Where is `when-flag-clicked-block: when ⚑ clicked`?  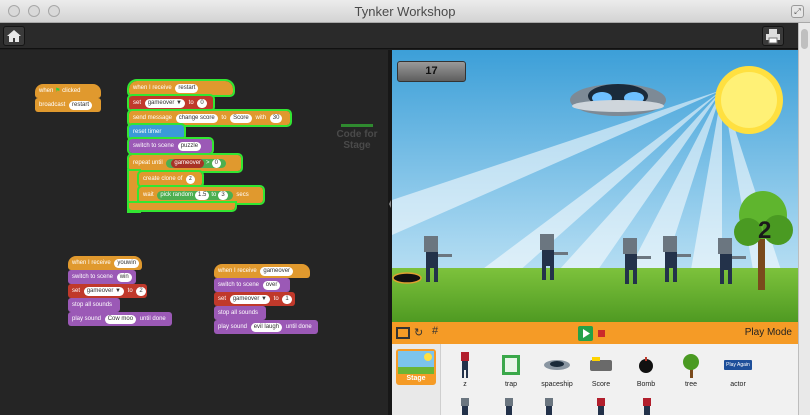 when-flag-clicked-block: when ⚑ clicked is located at coordinates (68, 91).